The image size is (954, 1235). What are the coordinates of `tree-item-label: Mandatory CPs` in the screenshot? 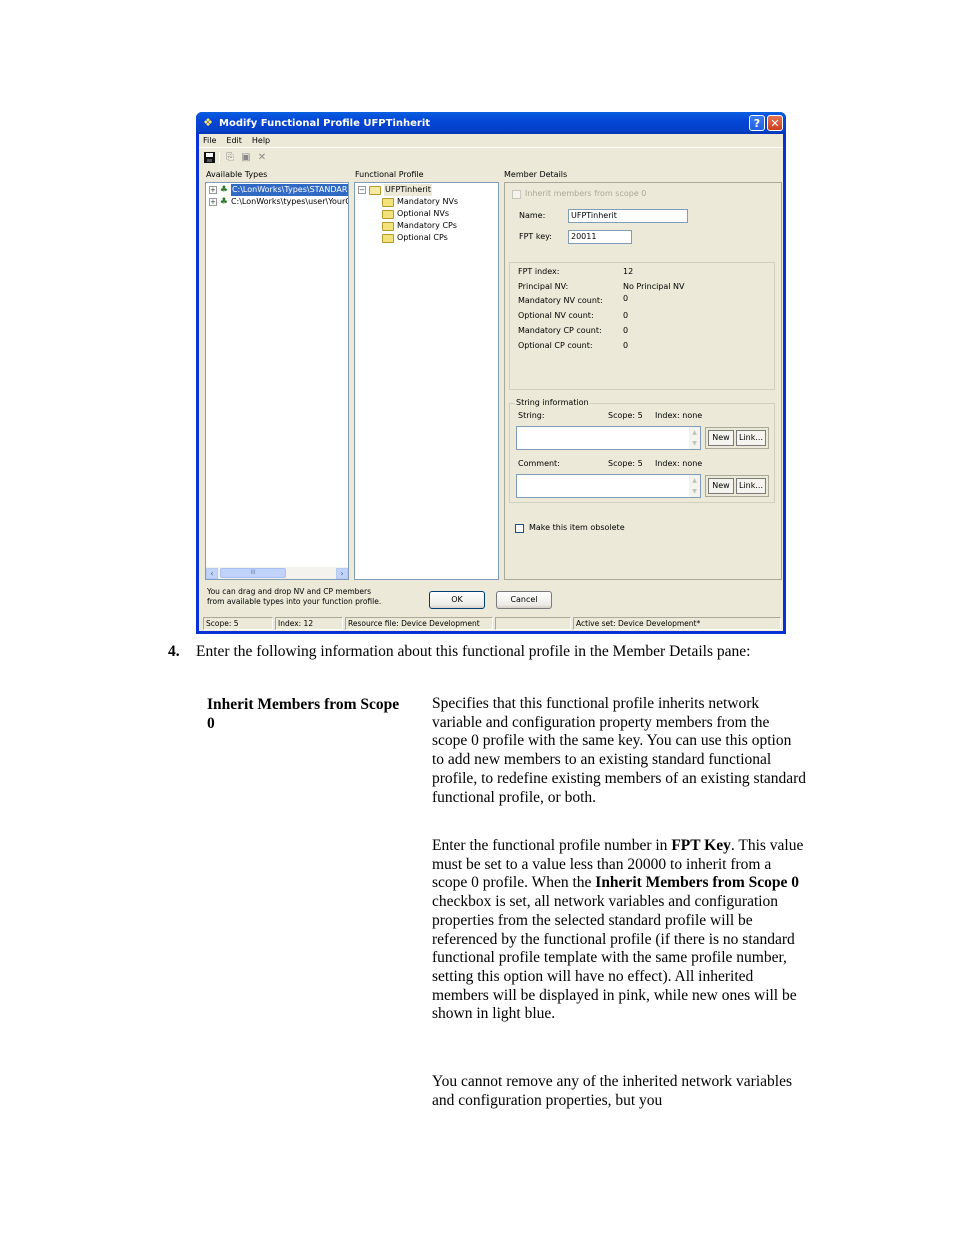 It's located at (427, 225).